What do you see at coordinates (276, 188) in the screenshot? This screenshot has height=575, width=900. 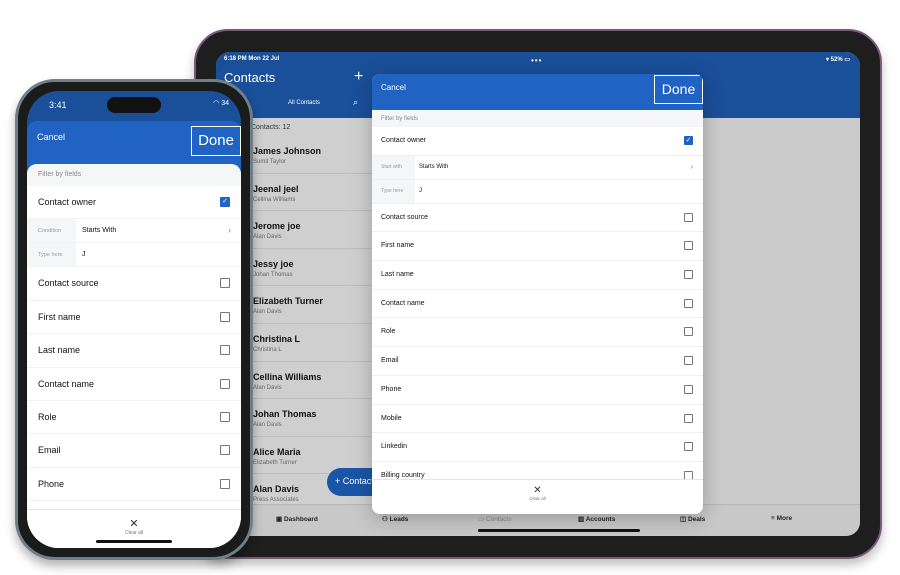 I see `contact-name: Jeenal jeel` at bounding box center [276, 188].